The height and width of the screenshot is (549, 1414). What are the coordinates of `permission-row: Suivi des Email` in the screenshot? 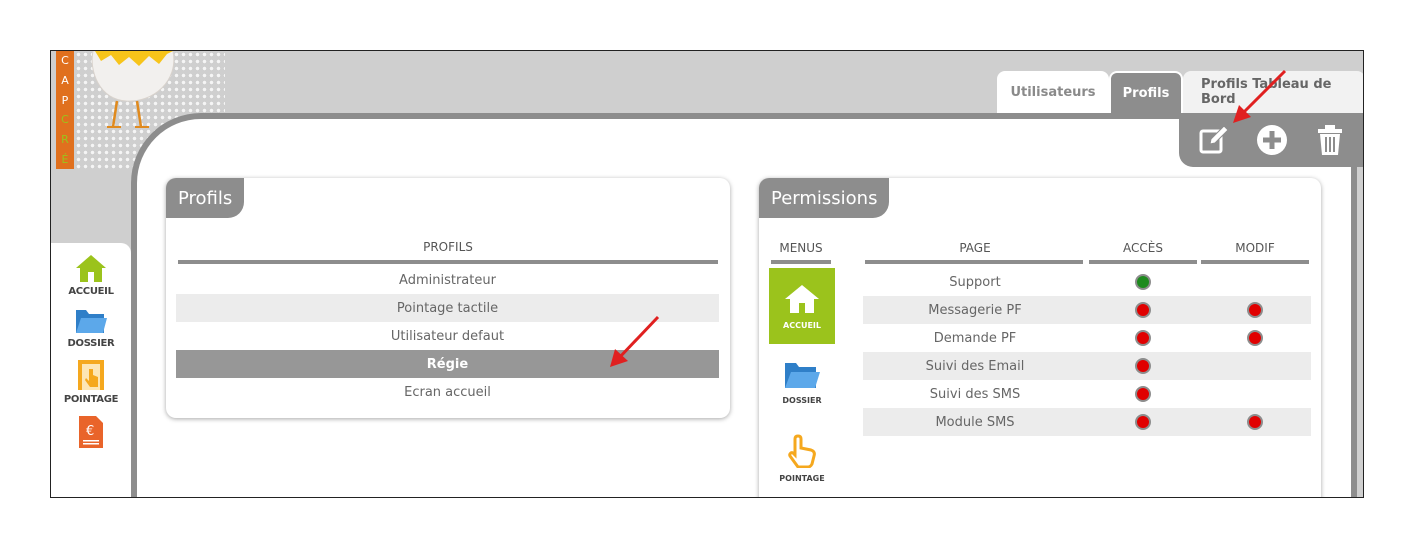 It's located at (1087, 366).